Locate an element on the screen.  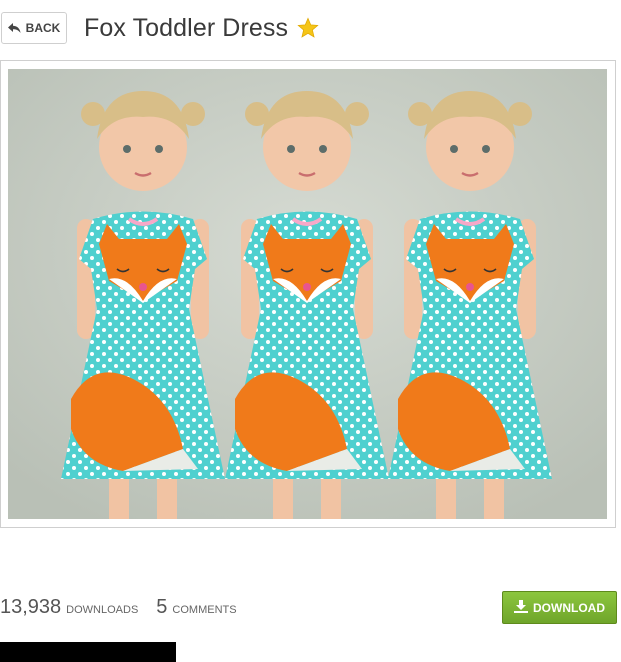
download-icon is located at coordinates (521, 607).